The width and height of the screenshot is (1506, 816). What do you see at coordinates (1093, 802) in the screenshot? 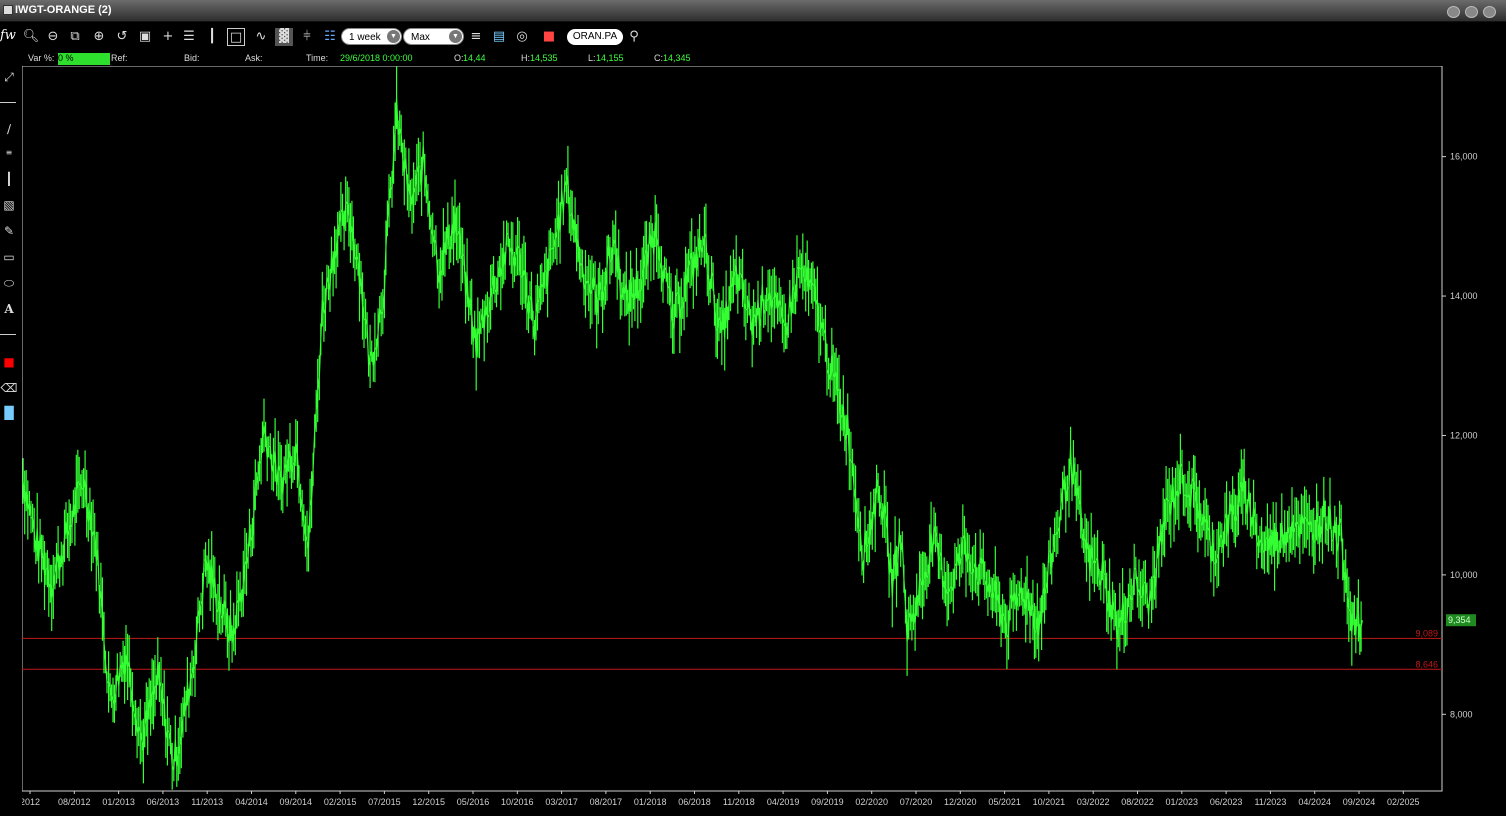
I see `x-tick-label: 03/2022` at bounding box center [1093, 802].